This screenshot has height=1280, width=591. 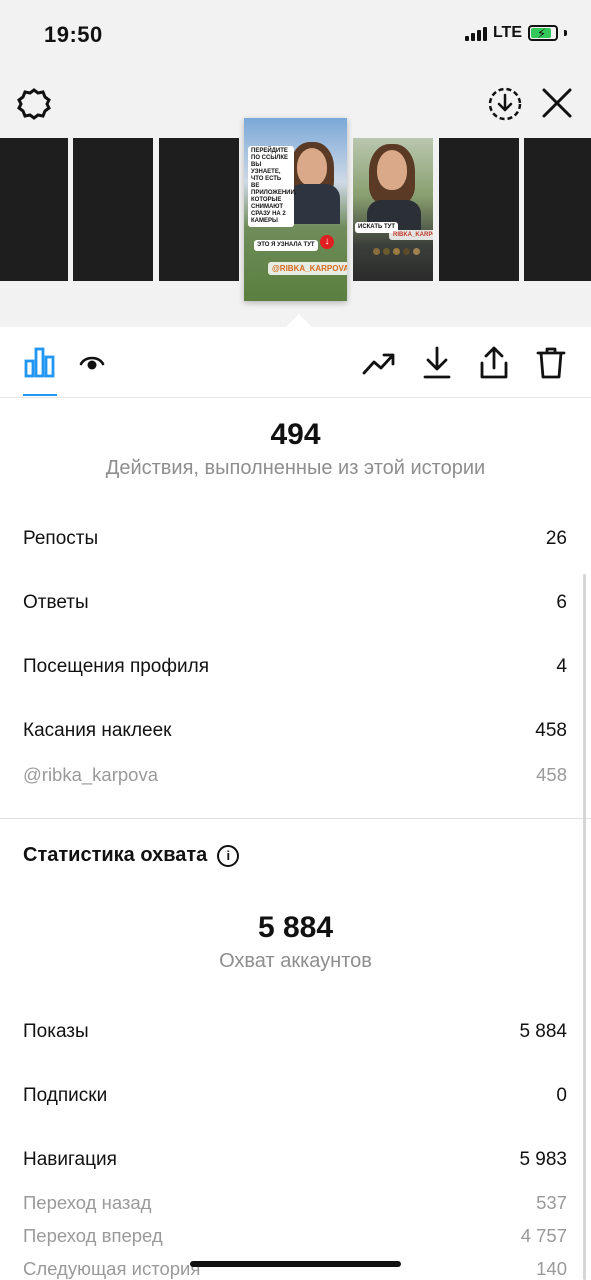 What do you see at coordinates (97, 730) in the screenshot?
I see `stat-label: Касания наклеек` at bounding box center [97, 730].